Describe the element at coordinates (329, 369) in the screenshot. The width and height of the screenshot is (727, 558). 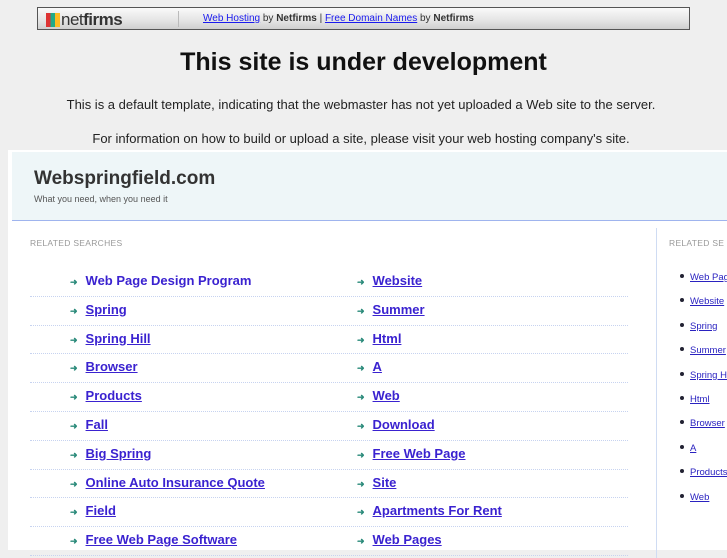
I see `table-row: ➜ Browser ➜ A` at that location.